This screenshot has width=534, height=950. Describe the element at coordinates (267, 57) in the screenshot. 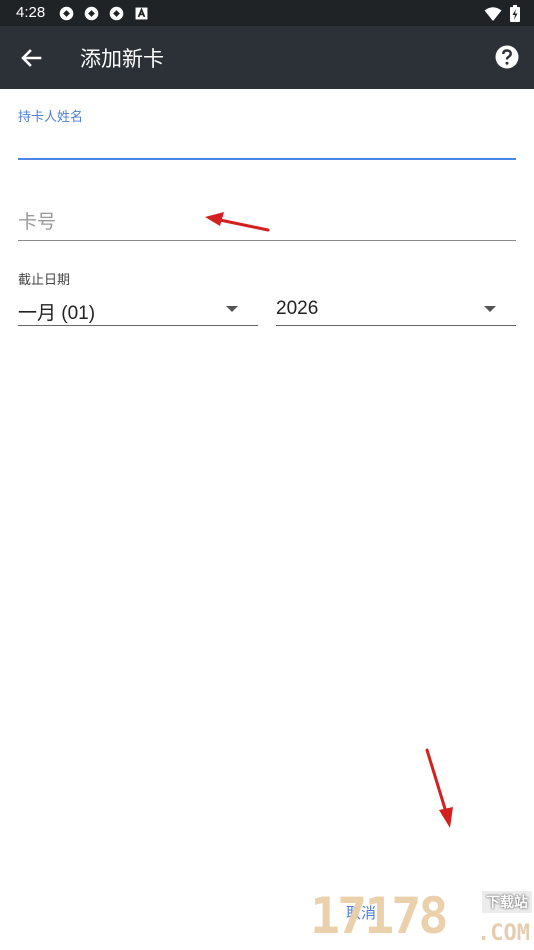

I see `app-toolbar: 添加新卡` at that location.